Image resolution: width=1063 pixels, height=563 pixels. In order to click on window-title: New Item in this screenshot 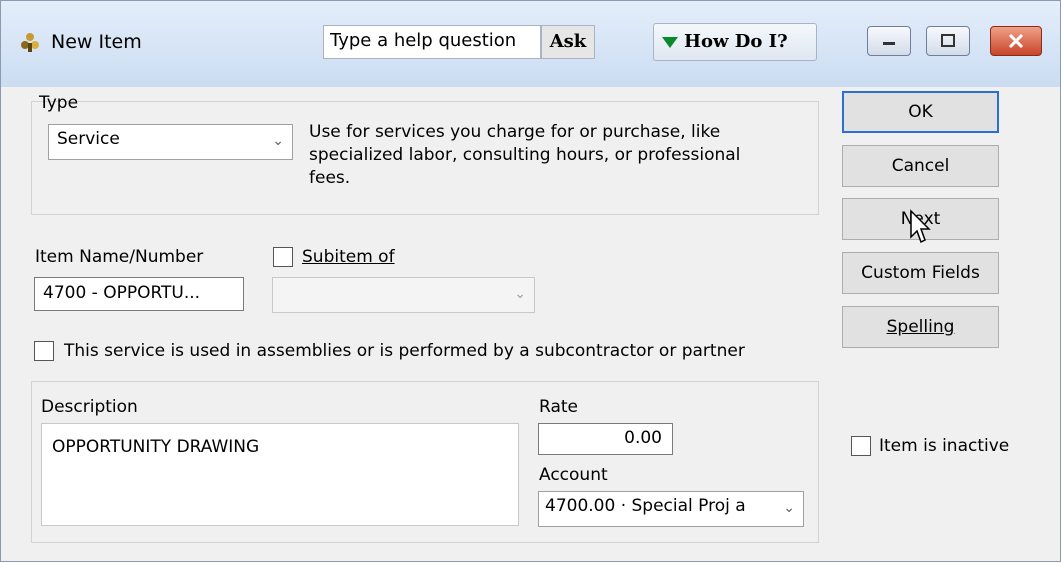, I will do `click(96, 42)`.